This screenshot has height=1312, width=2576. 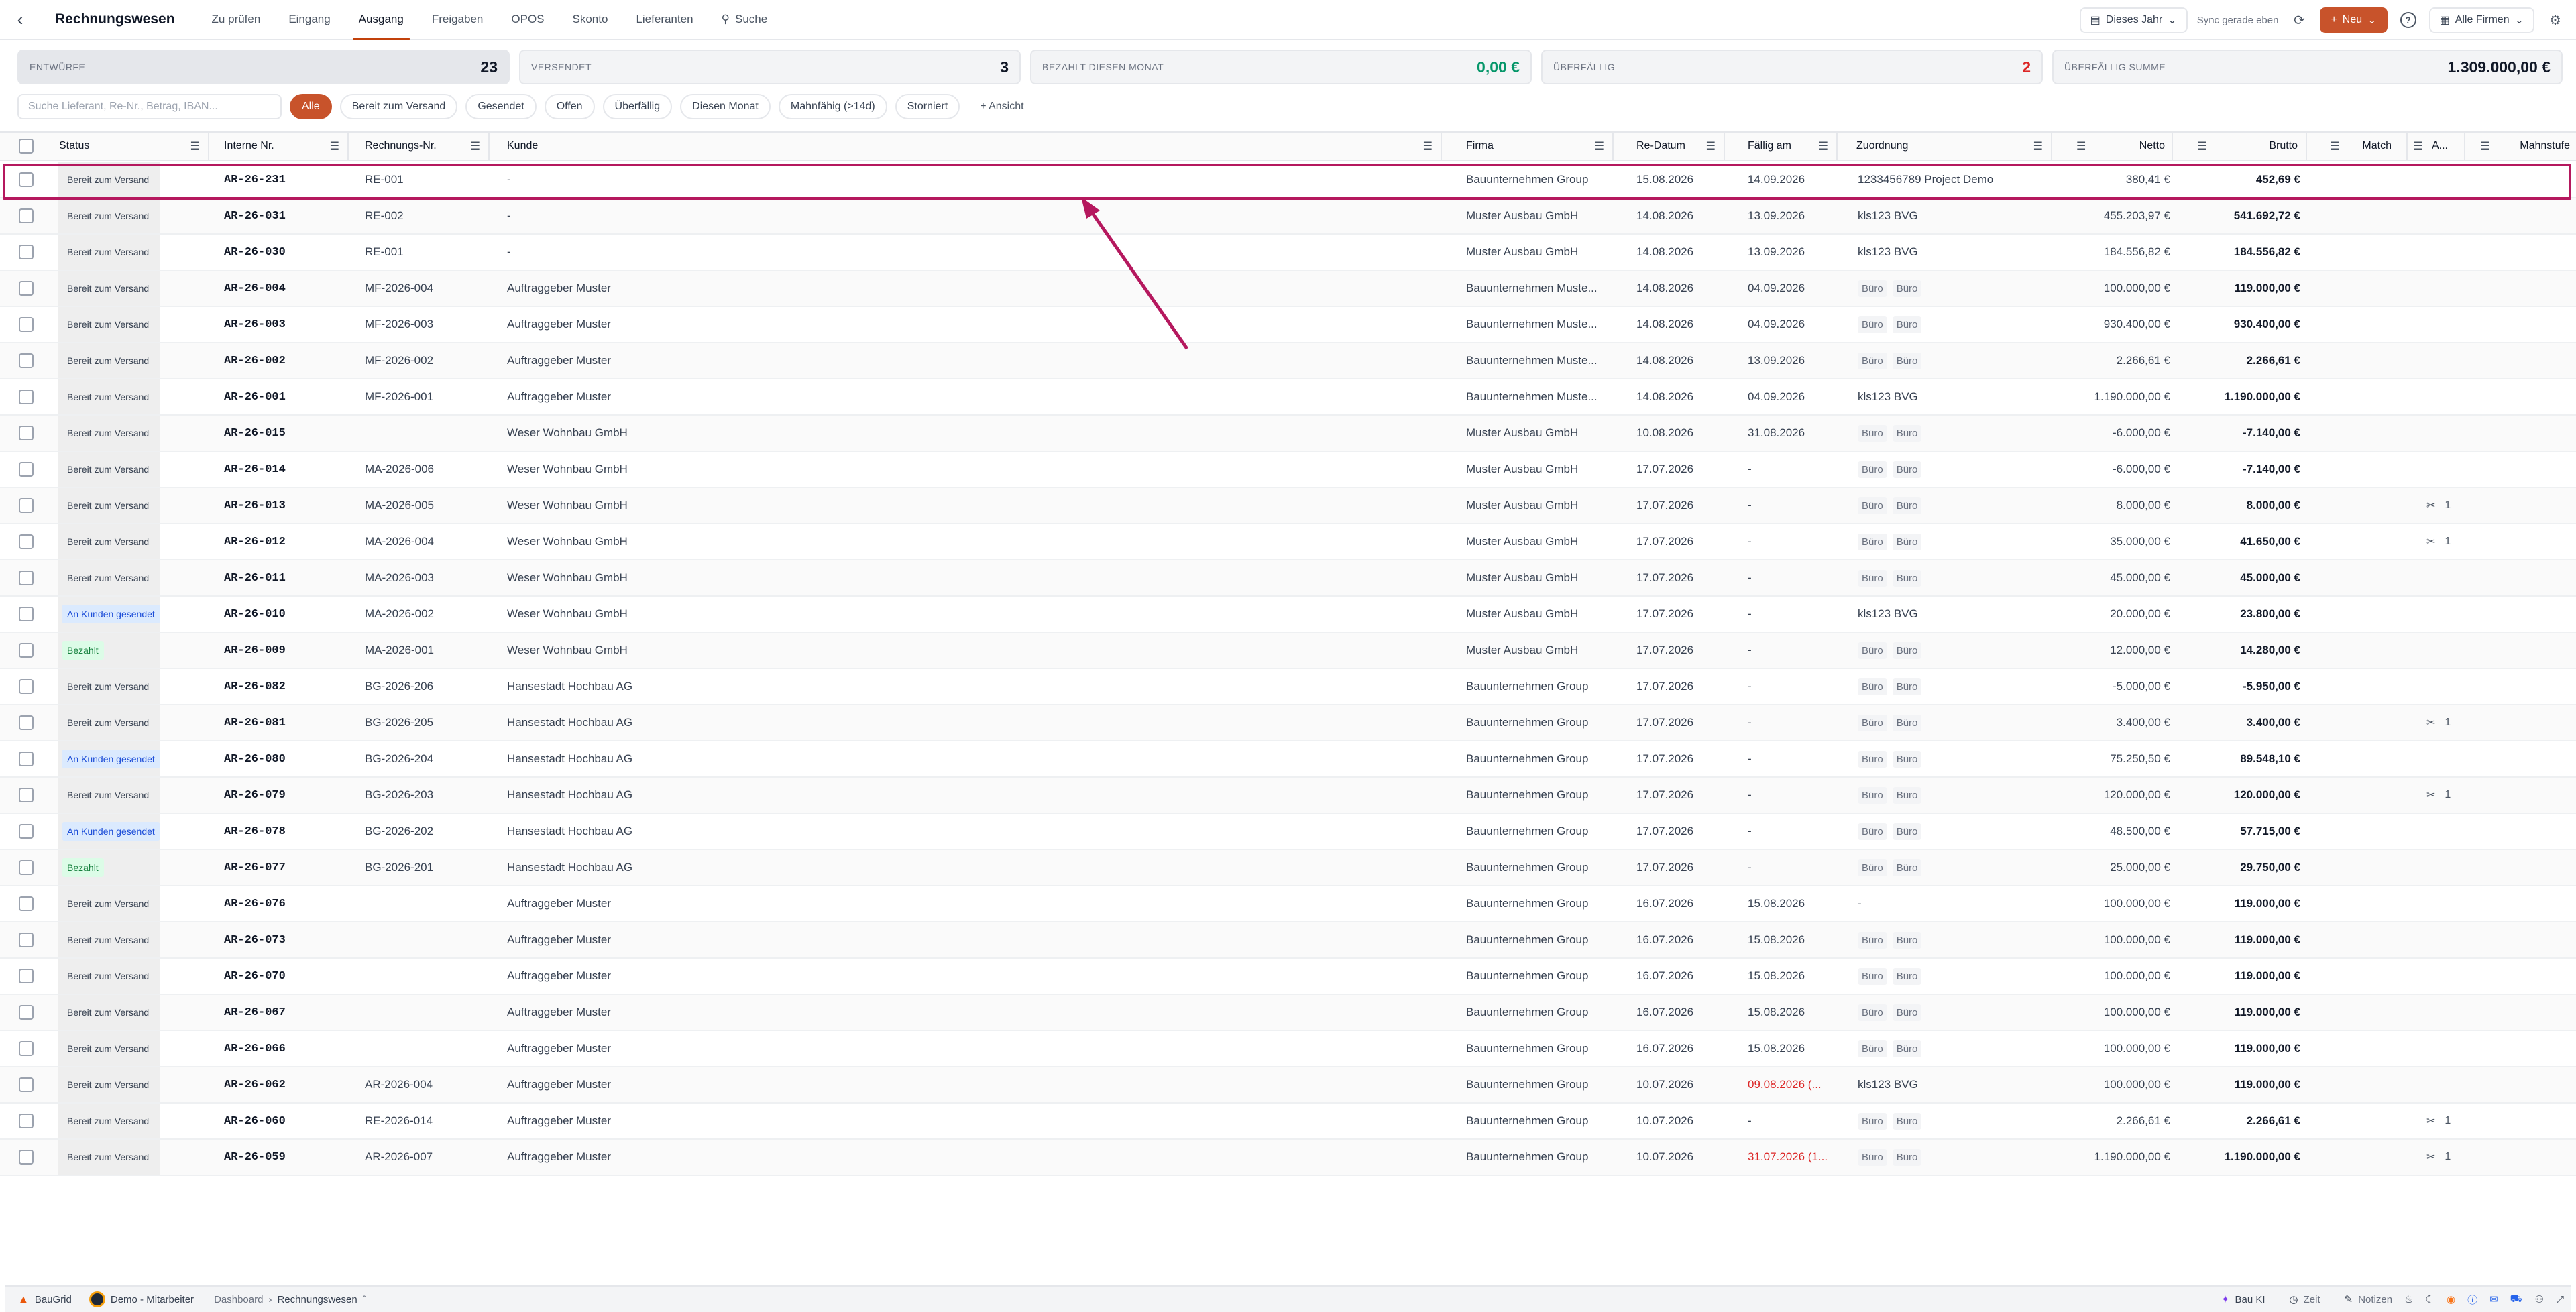 What do you see at coordinates (23, 1299) in the screenshot?
I see `brand-icon: ▲` at bounding box center [23, 1299].